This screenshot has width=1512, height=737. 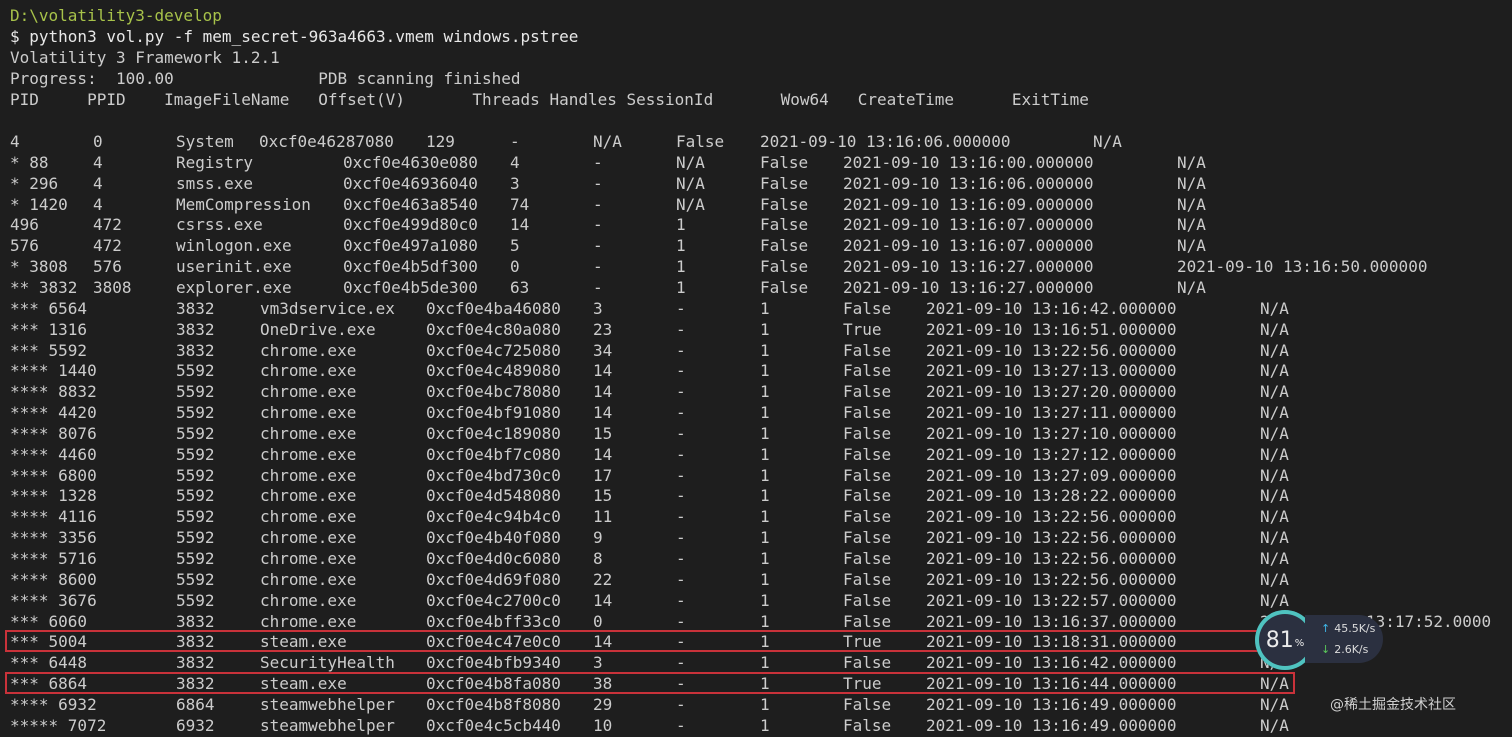 What do you see at coordinates (515, 267) in the screenshot?
I see `cell-threads: 0` at bounding box center [515, 267].